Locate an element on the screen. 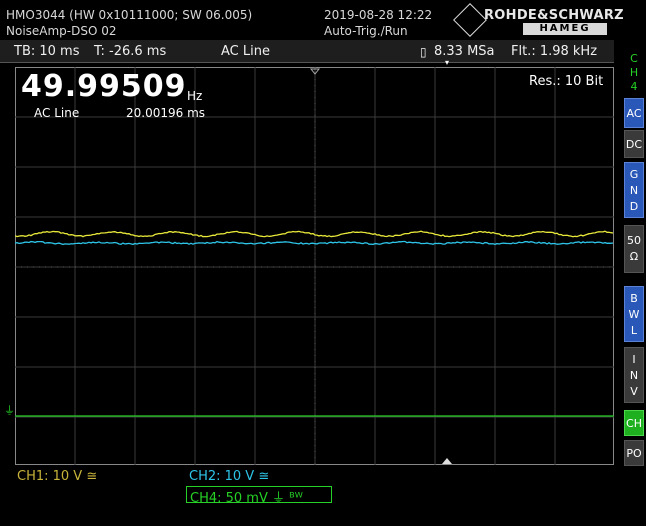 The width and height of the screenshot is (646, 526). ch4-settings-box: CH4: 50 mV ⏚ ᴮᵂ is located at coordinates (259, 494).